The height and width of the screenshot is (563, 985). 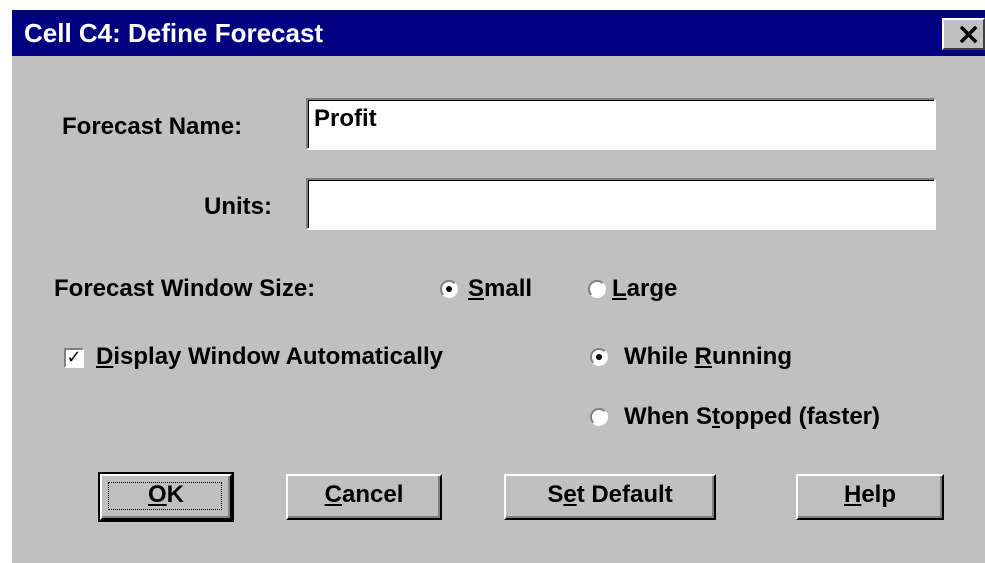 What do you see at coordinates (498, 33) in the screenshot?
I see `title-bar: Cell C4: Define Forecast ×` at bounding box center [498, 33].